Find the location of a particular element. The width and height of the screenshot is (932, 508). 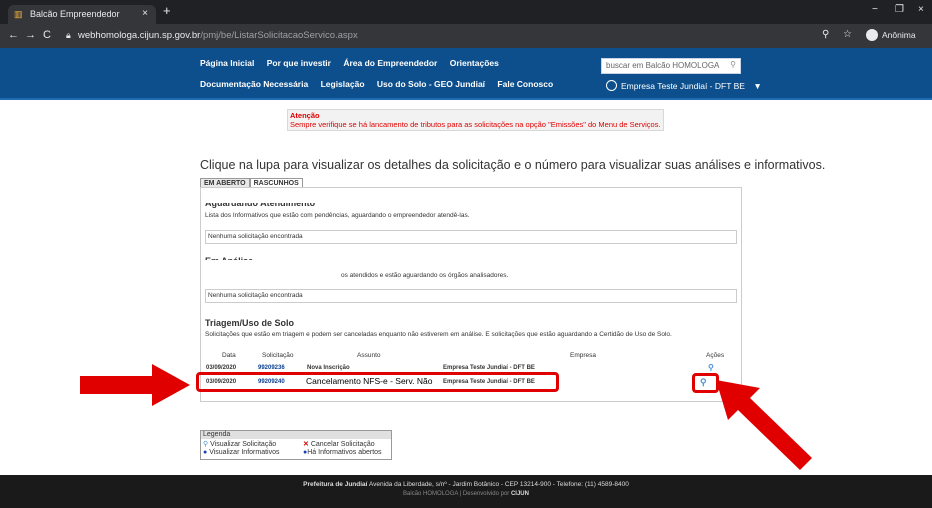

profile-label: Anônima is located at coordinates (899, 35).